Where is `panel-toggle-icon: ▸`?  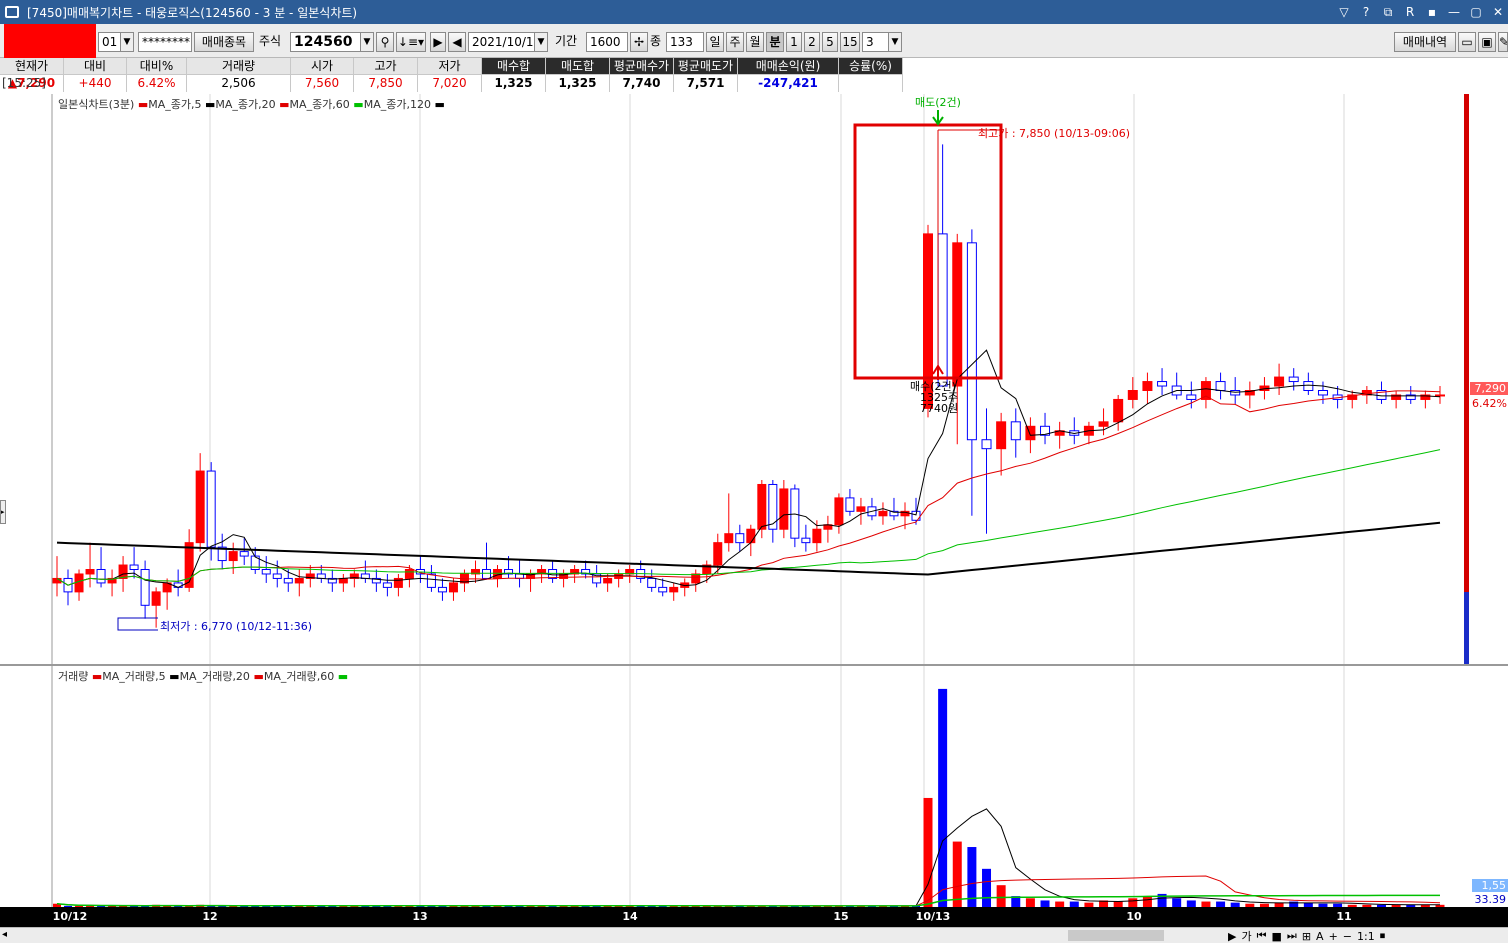
panel-toggle-icon: ▸ is located at coordinates (3, 512).